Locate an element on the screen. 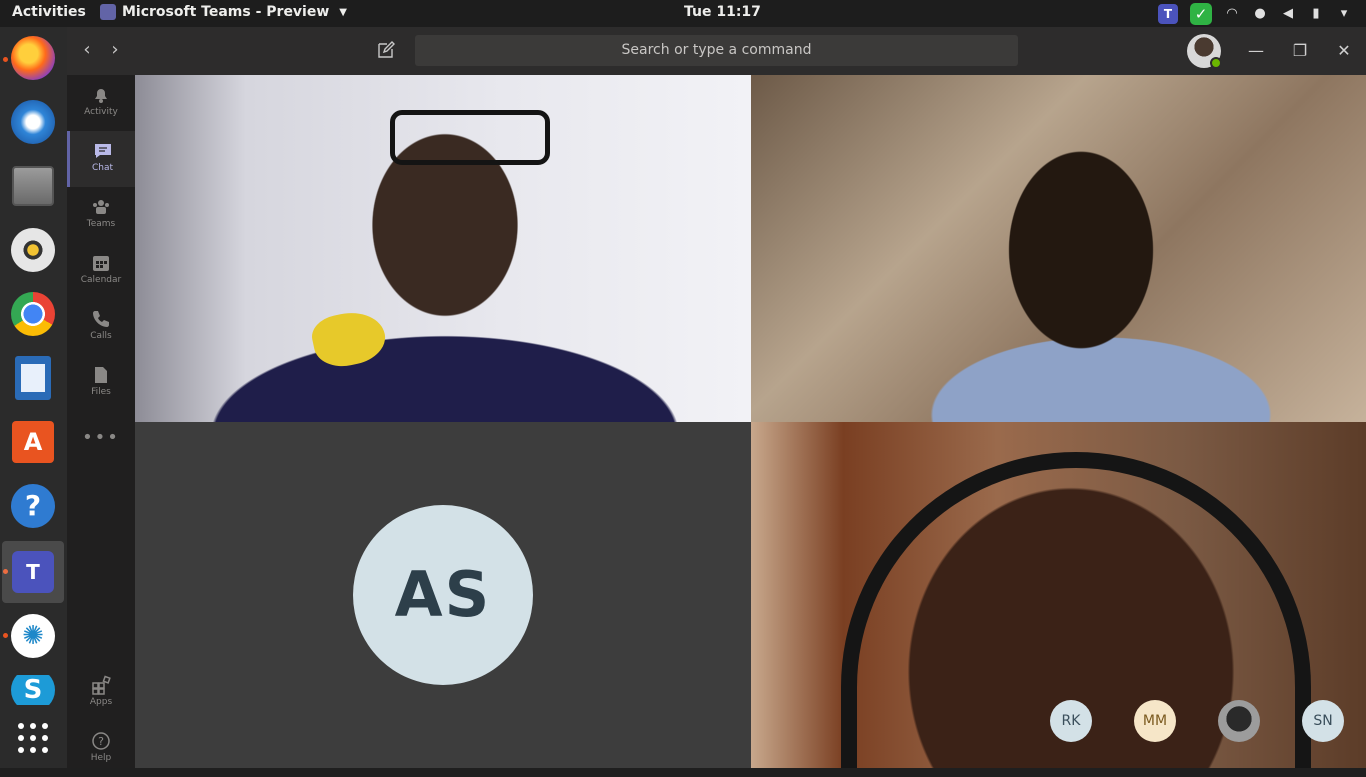 This screenshot has width=1366, height=777. bell-icon is located at coordinates (101, 96).